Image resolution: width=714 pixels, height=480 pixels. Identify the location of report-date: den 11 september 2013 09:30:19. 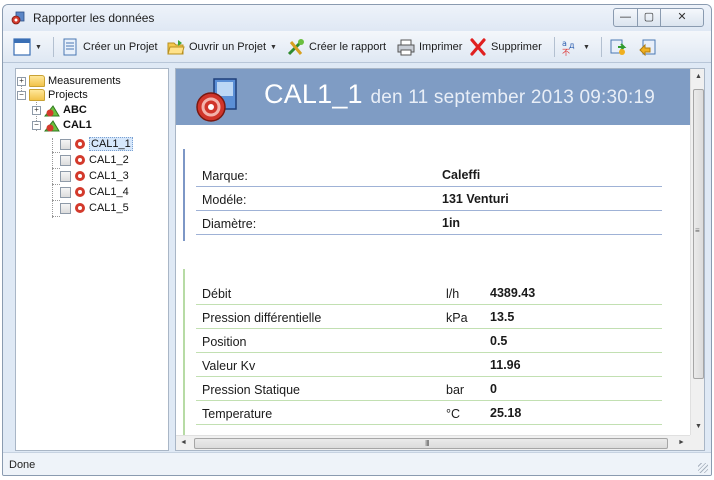
(513, 97).